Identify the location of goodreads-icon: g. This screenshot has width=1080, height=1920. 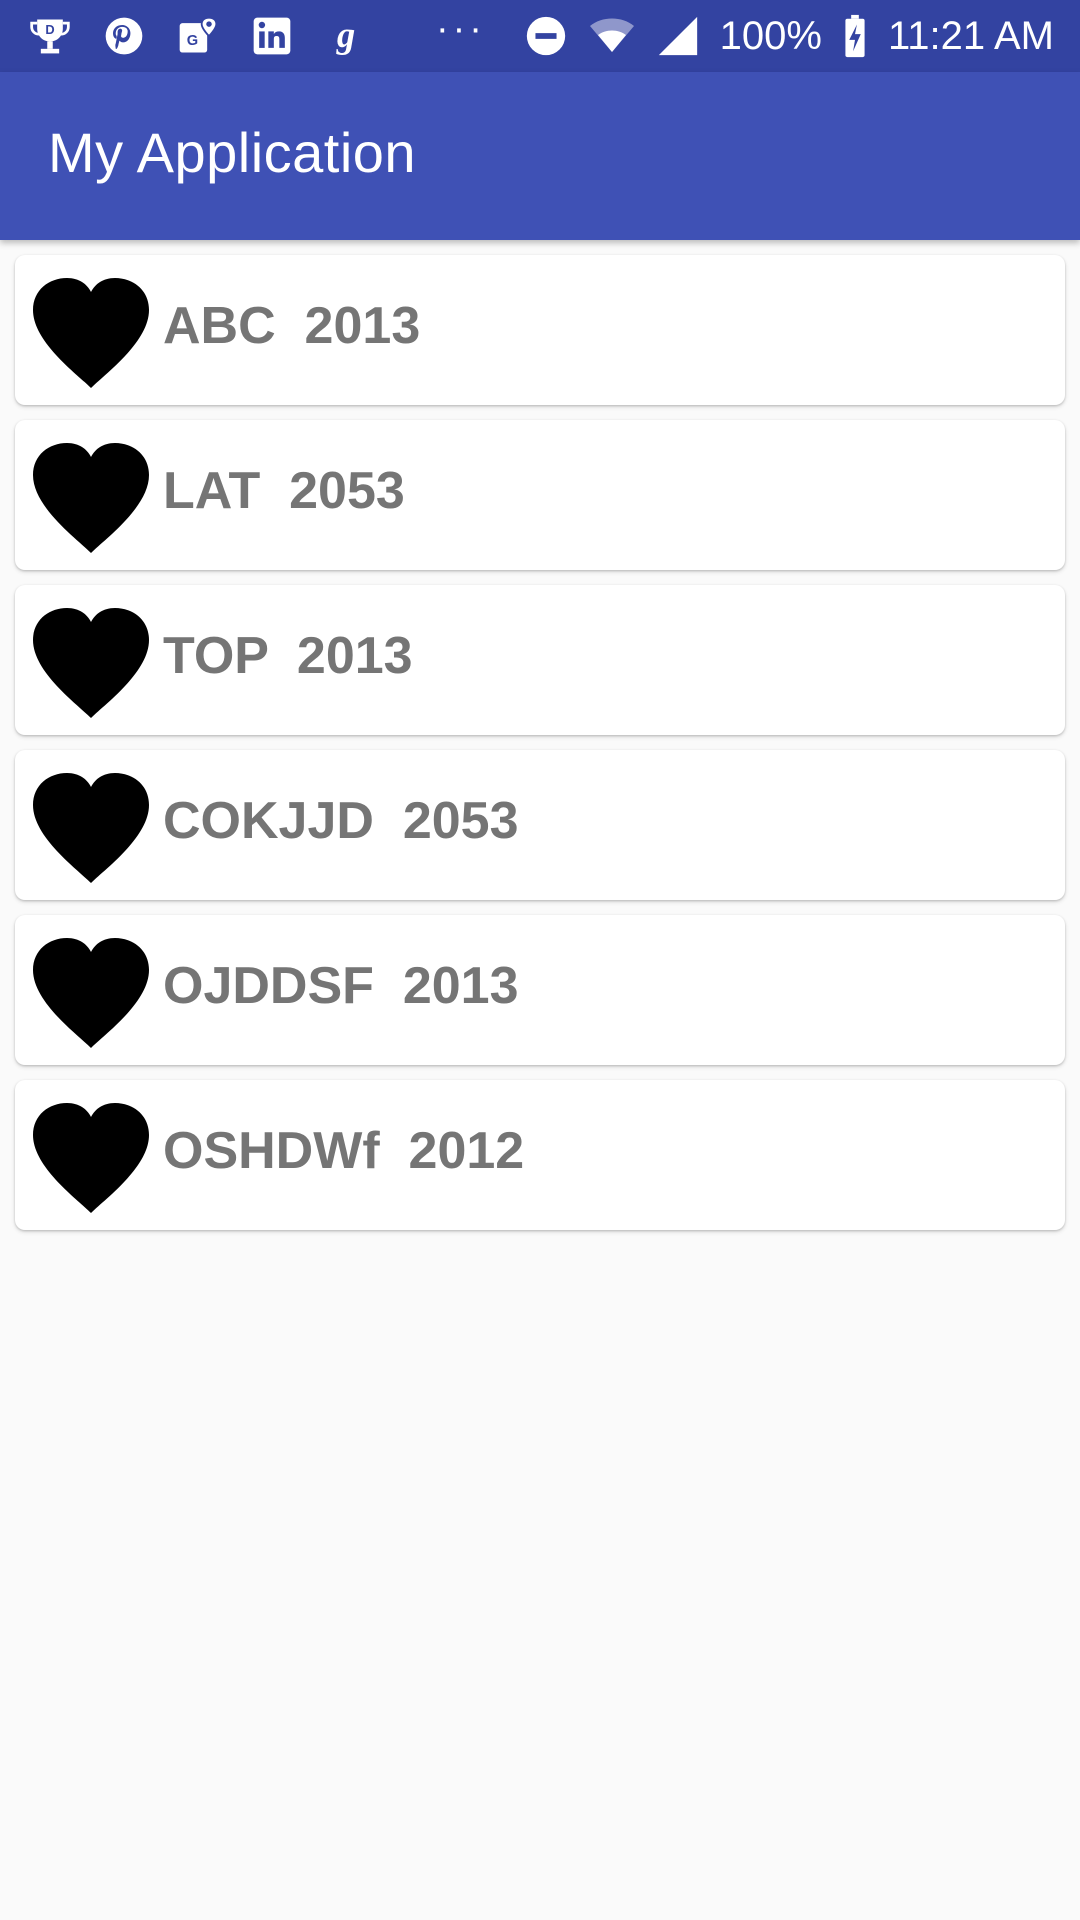
(346, 36).